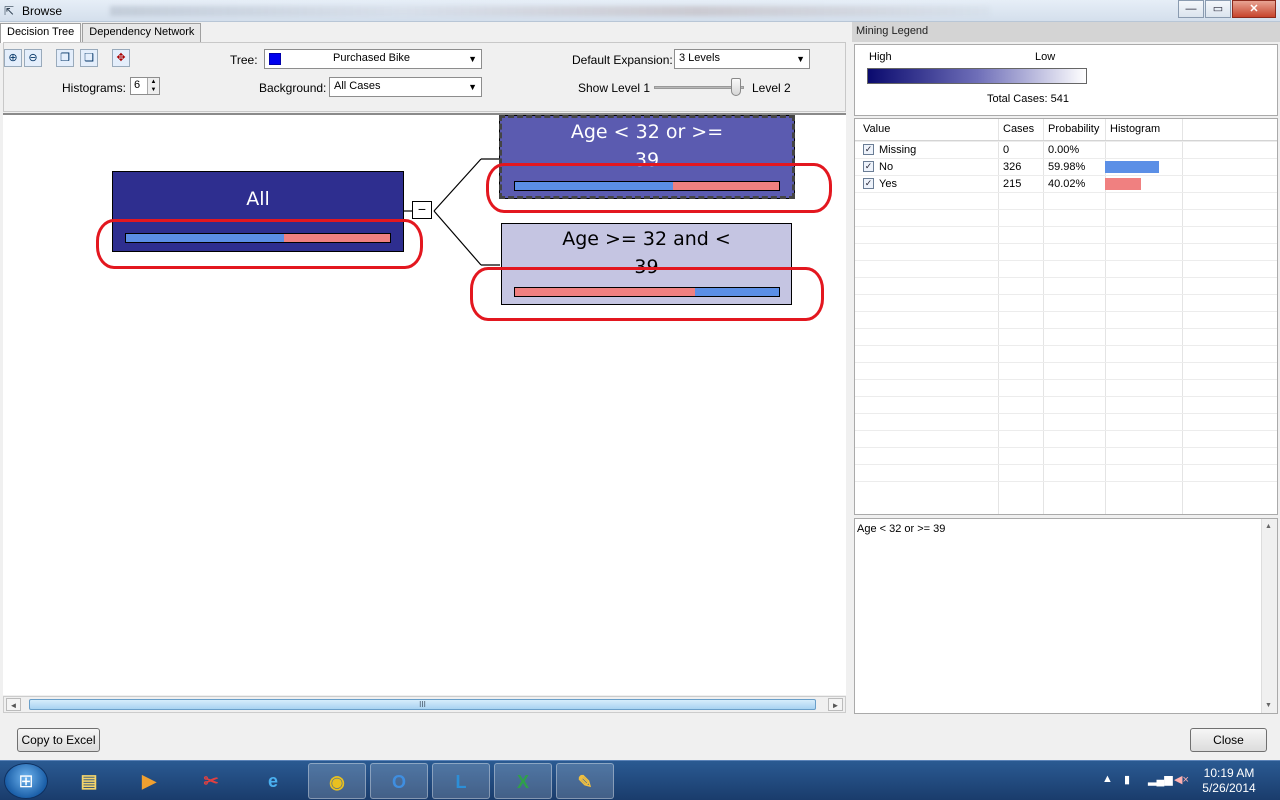 The height and width of the screenshot is (800, 1280). What do you see at coordinates (1012, 167) in the screenshot?
I see `legend-cases: 326` at bounding box center [1012, 167].